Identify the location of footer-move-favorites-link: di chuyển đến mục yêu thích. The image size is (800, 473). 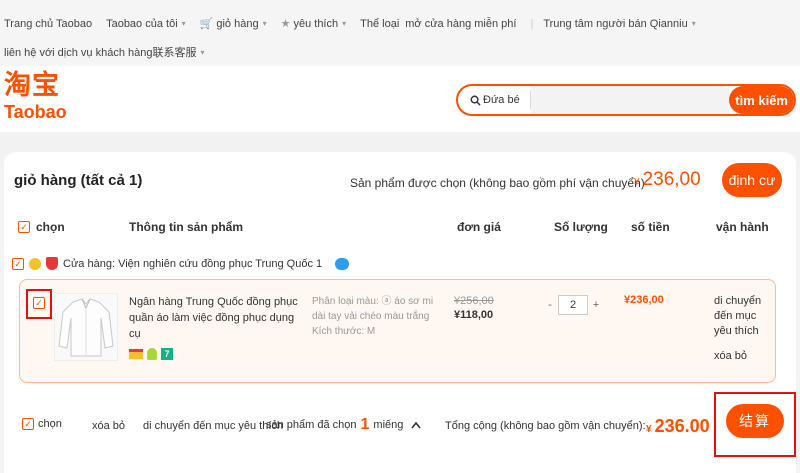
(213, 426).